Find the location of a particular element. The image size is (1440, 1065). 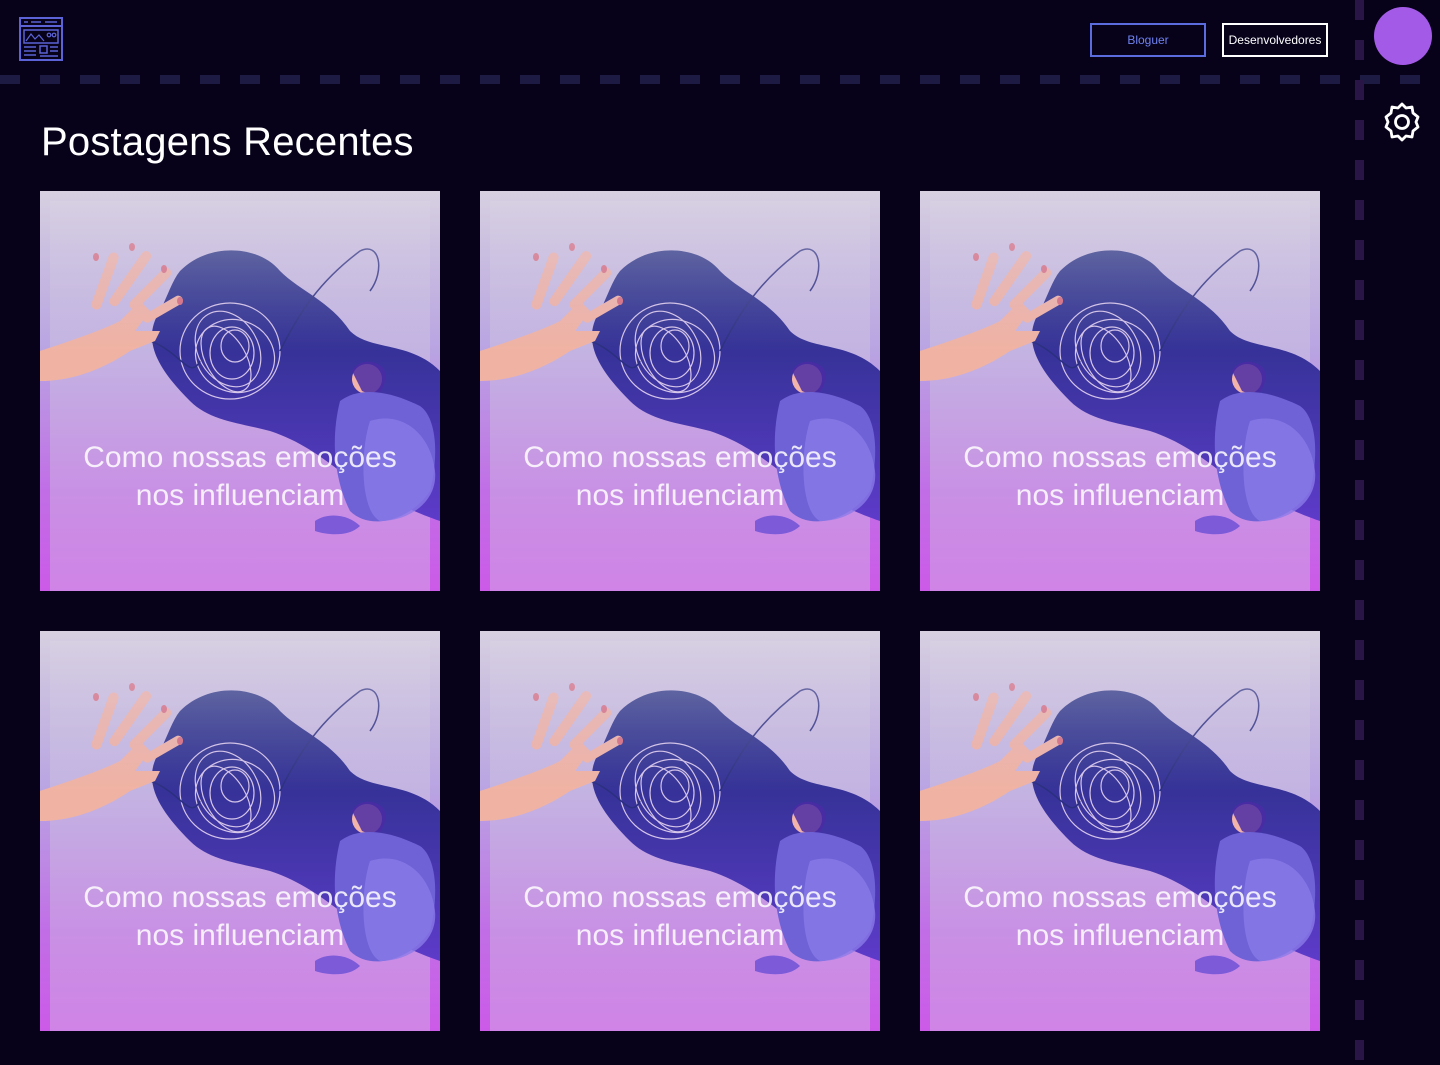

page-title: Postagens Recentes is located at coordinates (227, 142).